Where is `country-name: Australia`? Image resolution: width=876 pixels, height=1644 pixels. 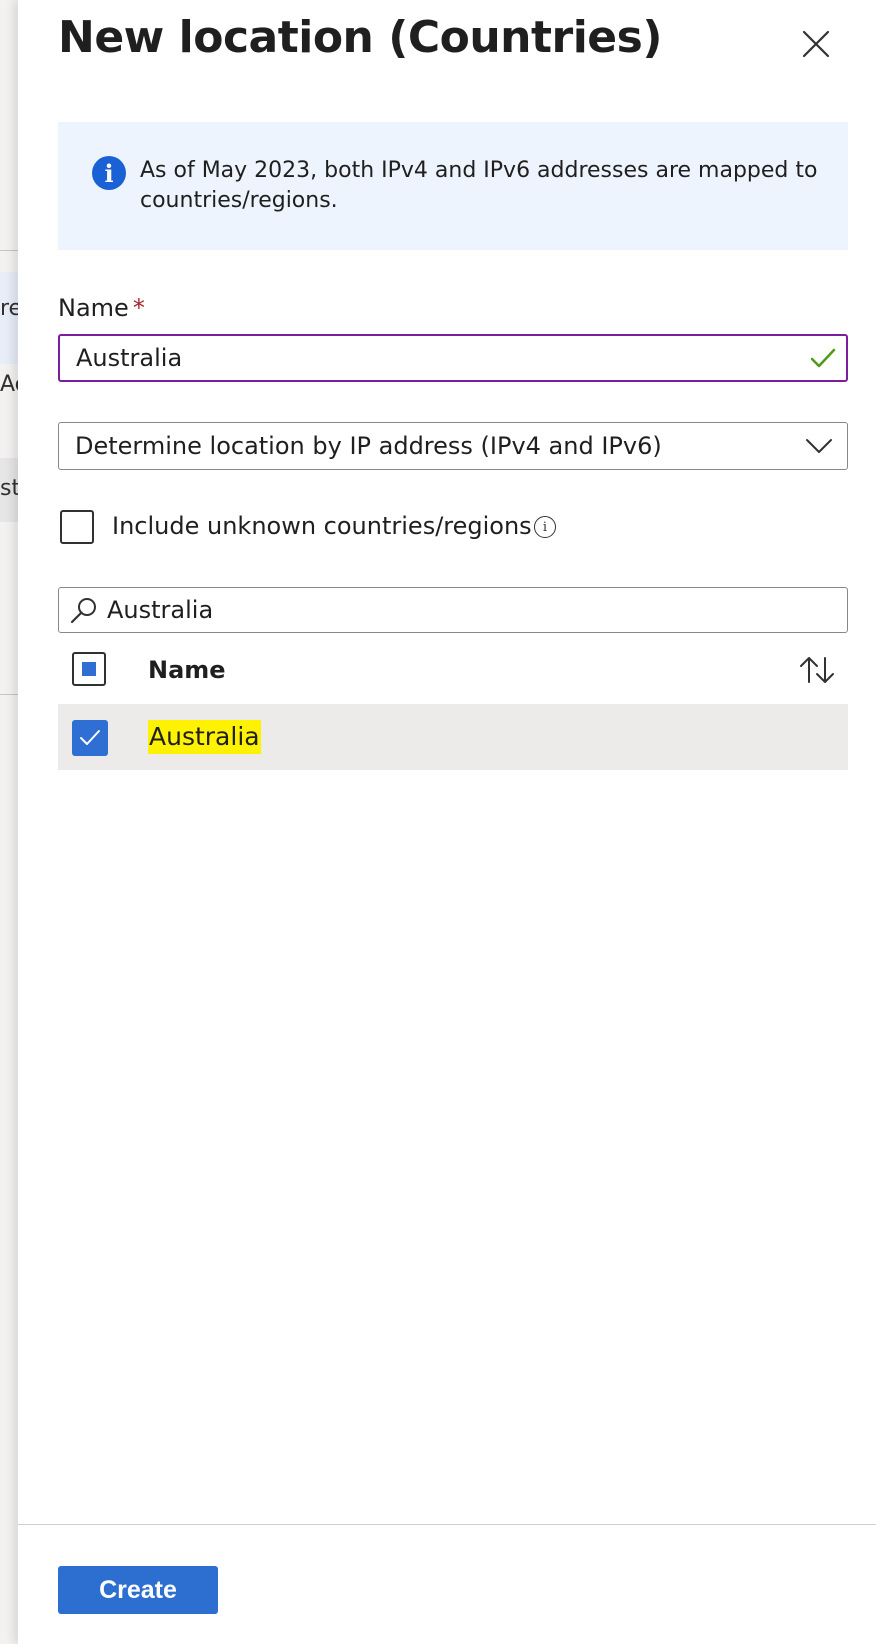
country-name: Australia is located at coordinates (204, 737).